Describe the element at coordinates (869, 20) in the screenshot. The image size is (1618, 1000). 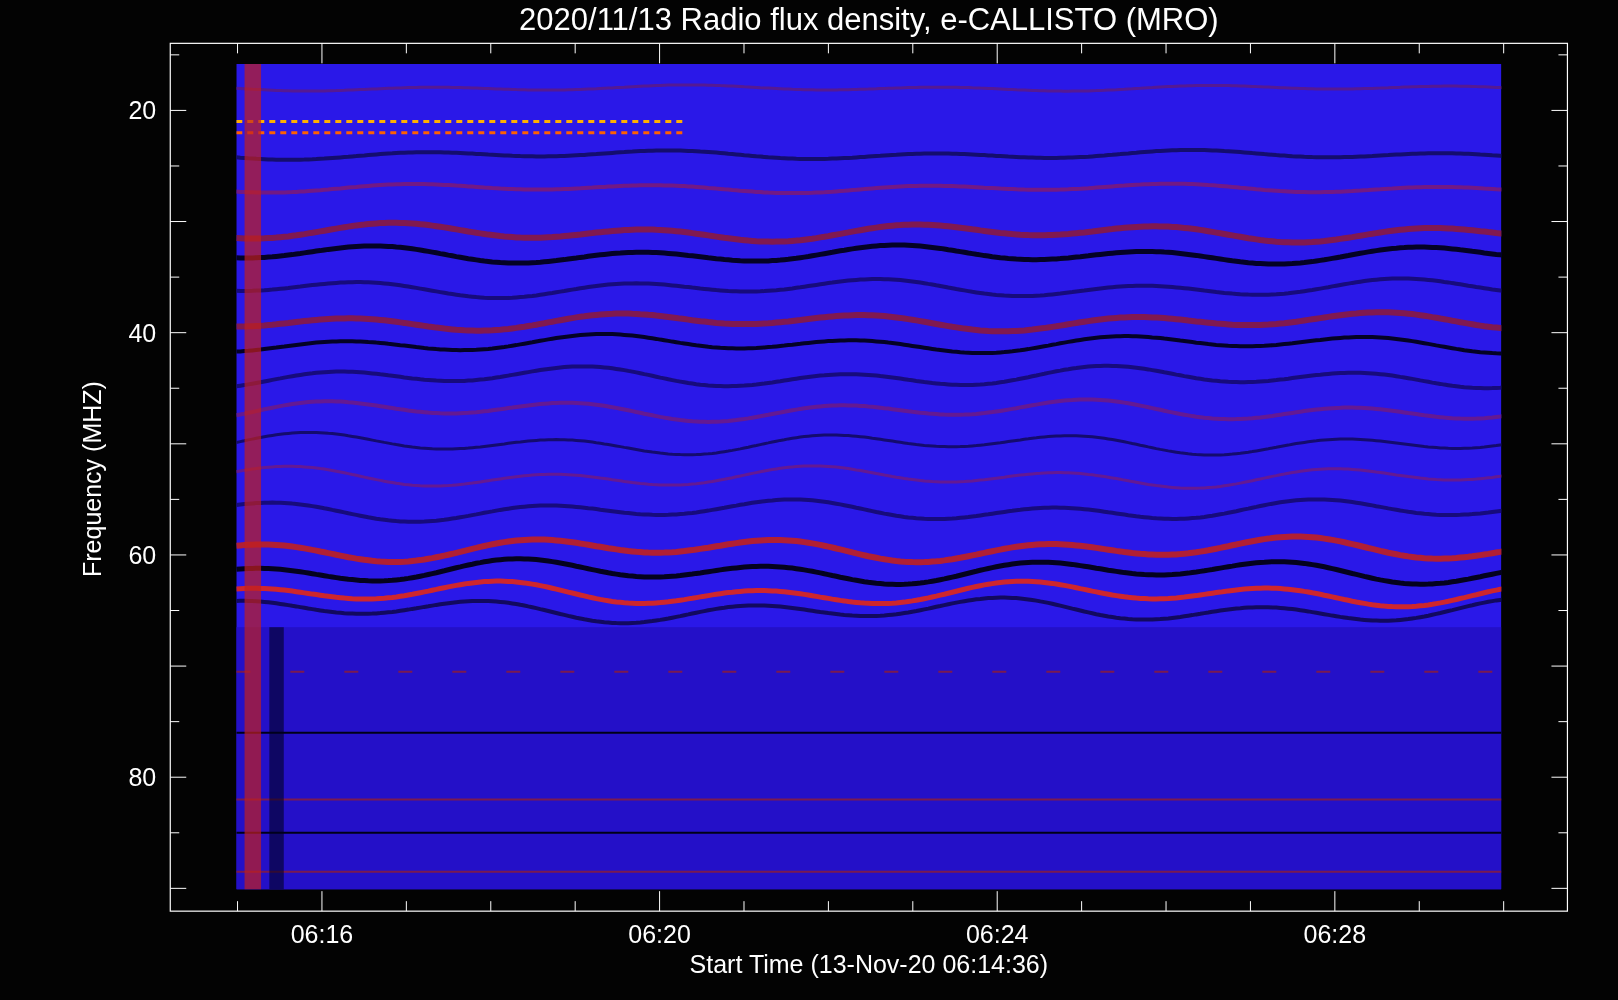
I see `chart-title: 2020/11/13 Radio flux density, e-CALLISTO (MRO)` at that location.